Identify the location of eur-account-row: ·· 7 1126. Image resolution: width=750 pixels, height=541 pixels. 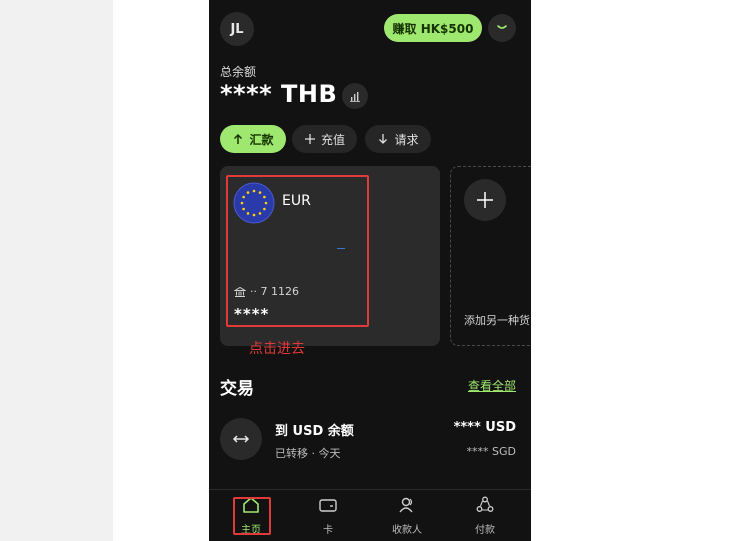
(266, 291).